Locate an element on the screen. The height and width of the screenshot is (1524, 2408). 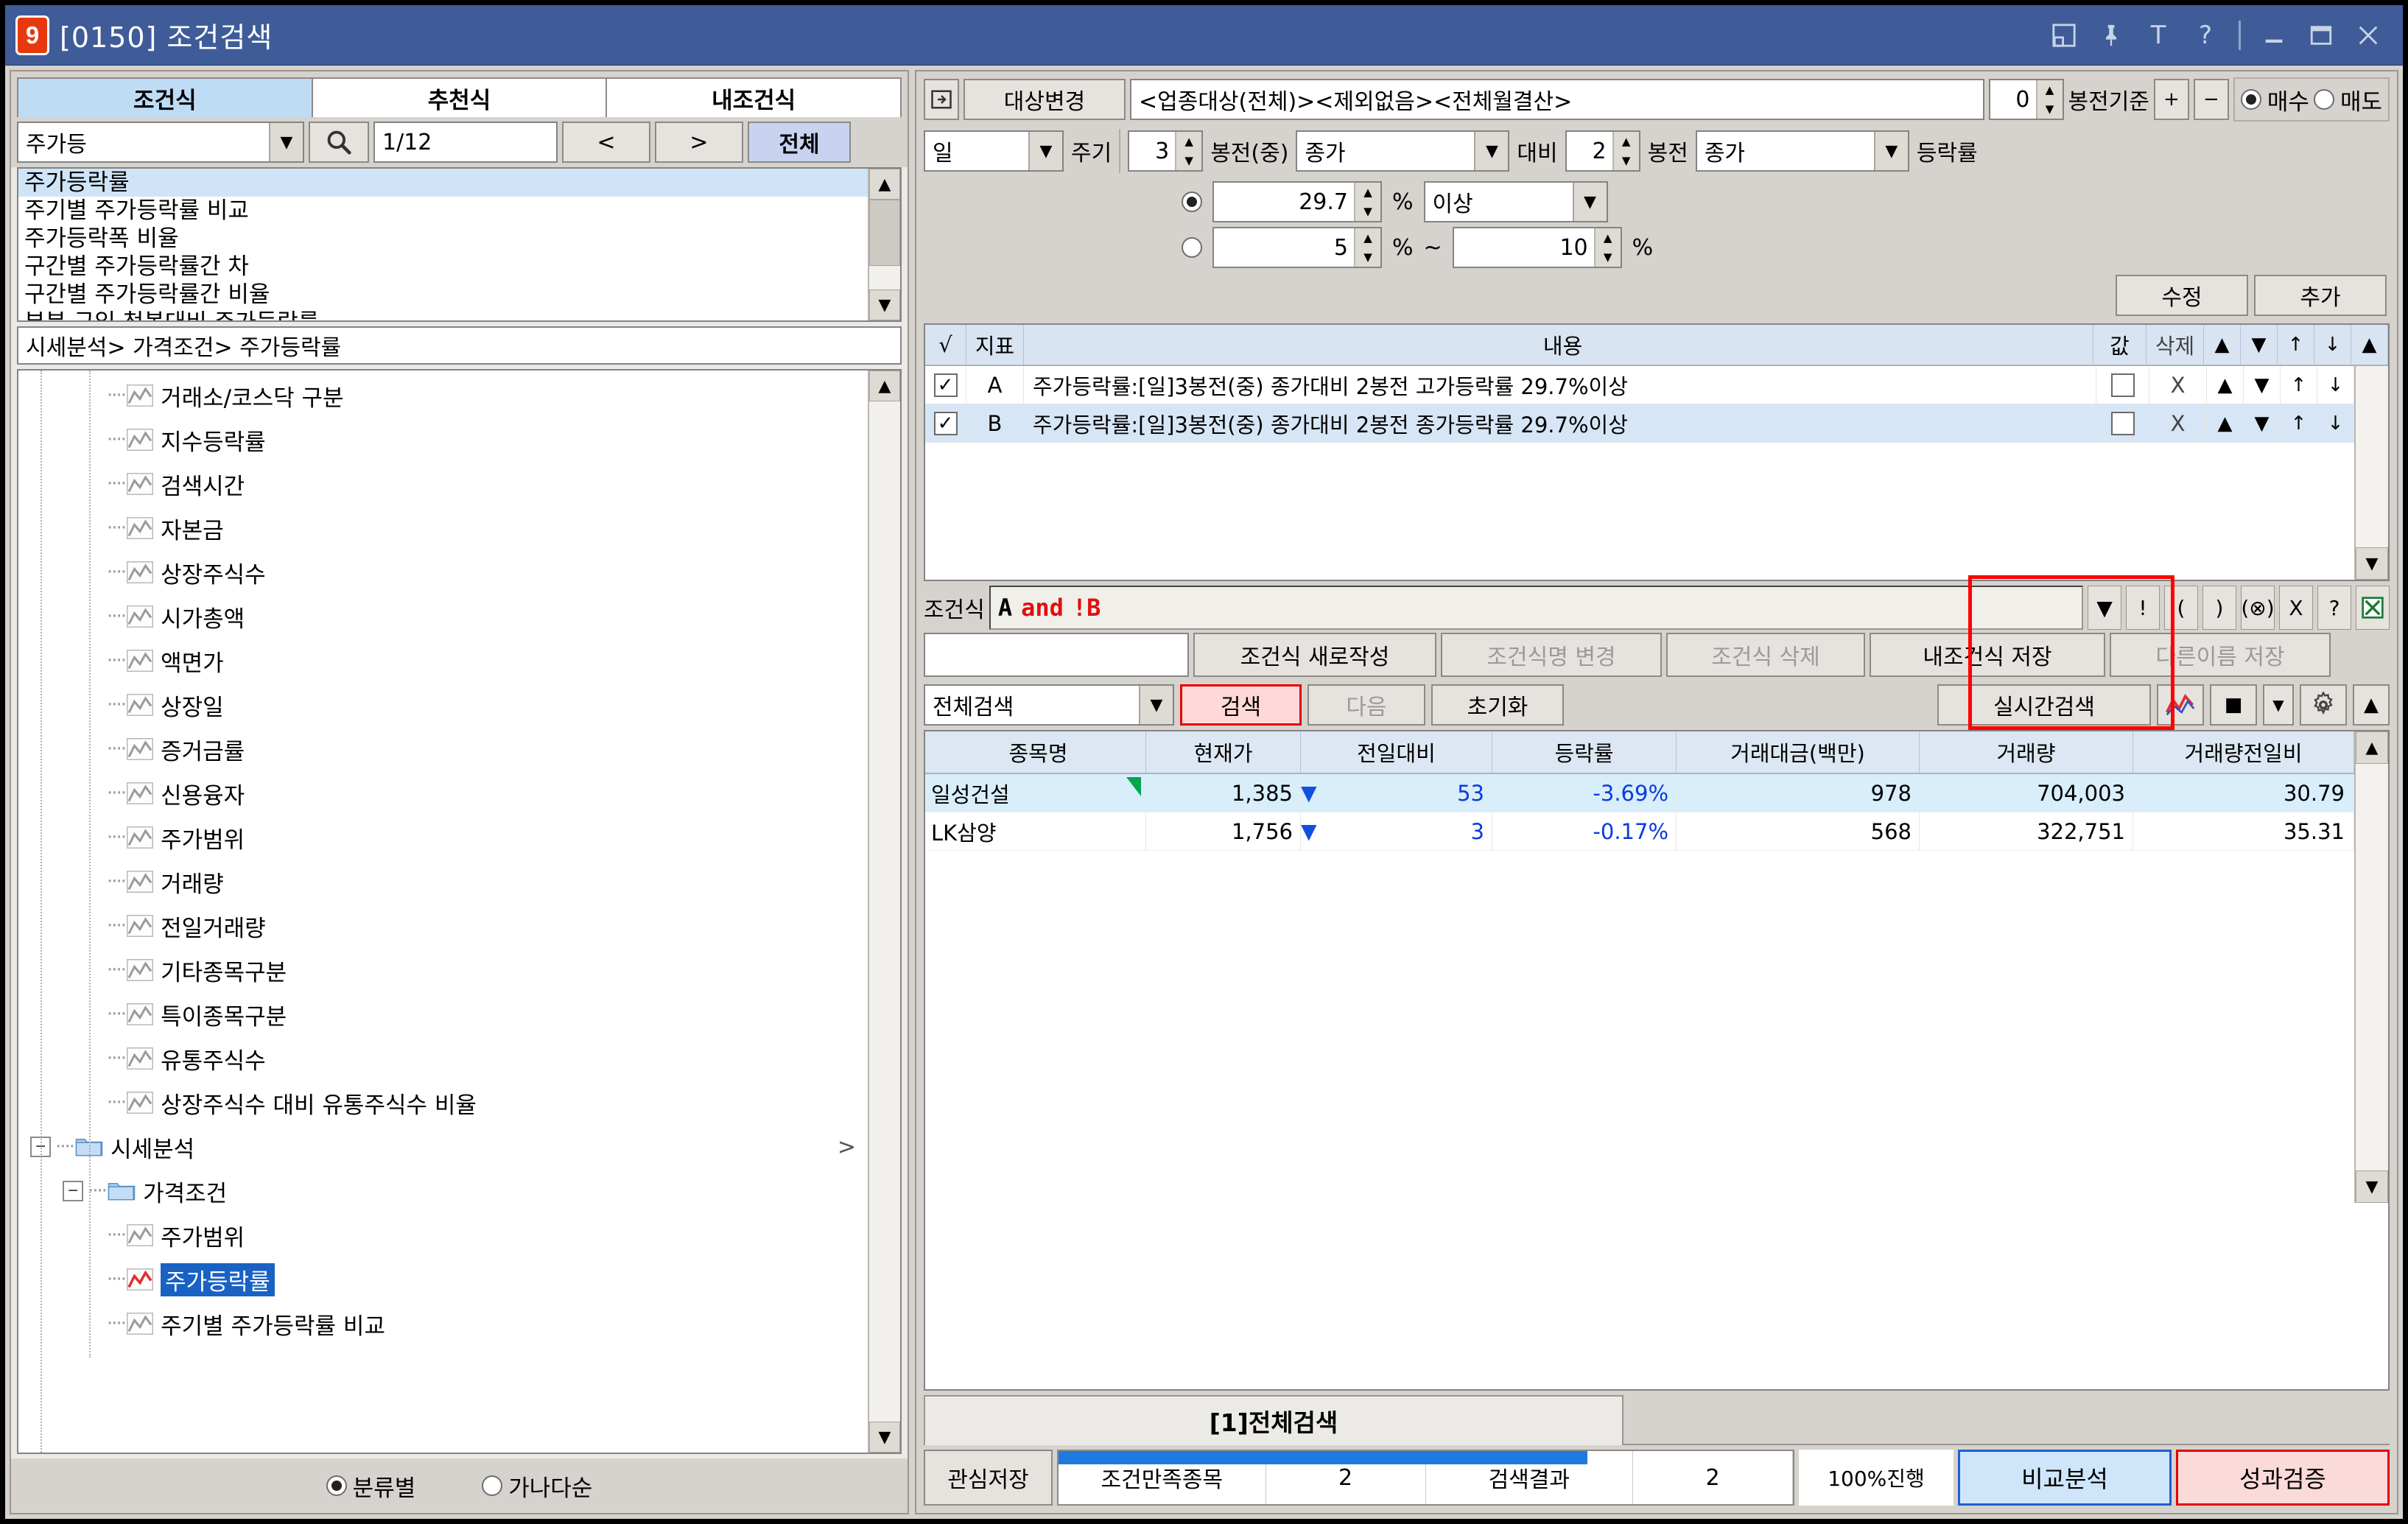
formula-open-paren-button: ( is located at coordinates (2181, 608).